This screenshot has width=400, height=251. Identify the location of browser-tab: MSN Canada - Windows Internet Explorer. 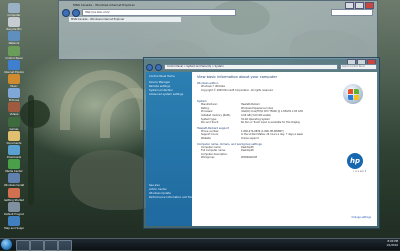
(125, 19).